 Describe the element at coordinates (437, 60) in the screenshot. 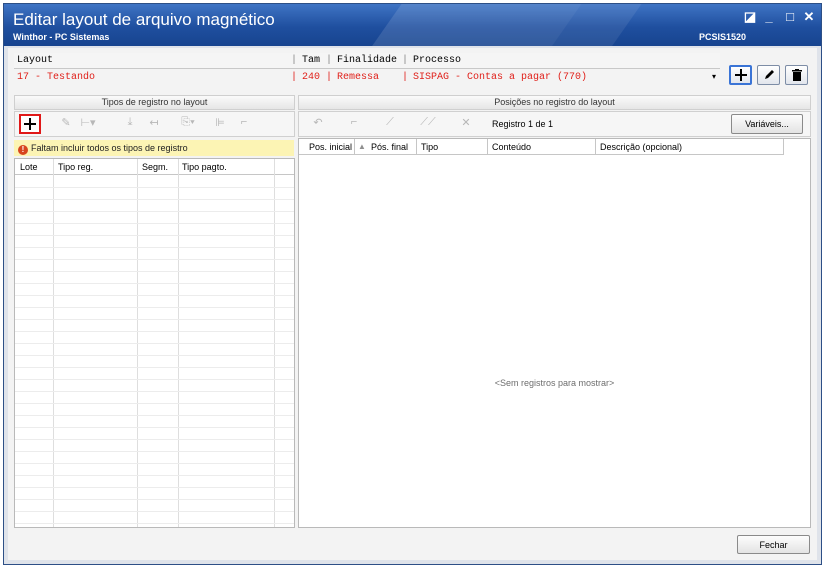

I see `header-processo: Processo` at that location.